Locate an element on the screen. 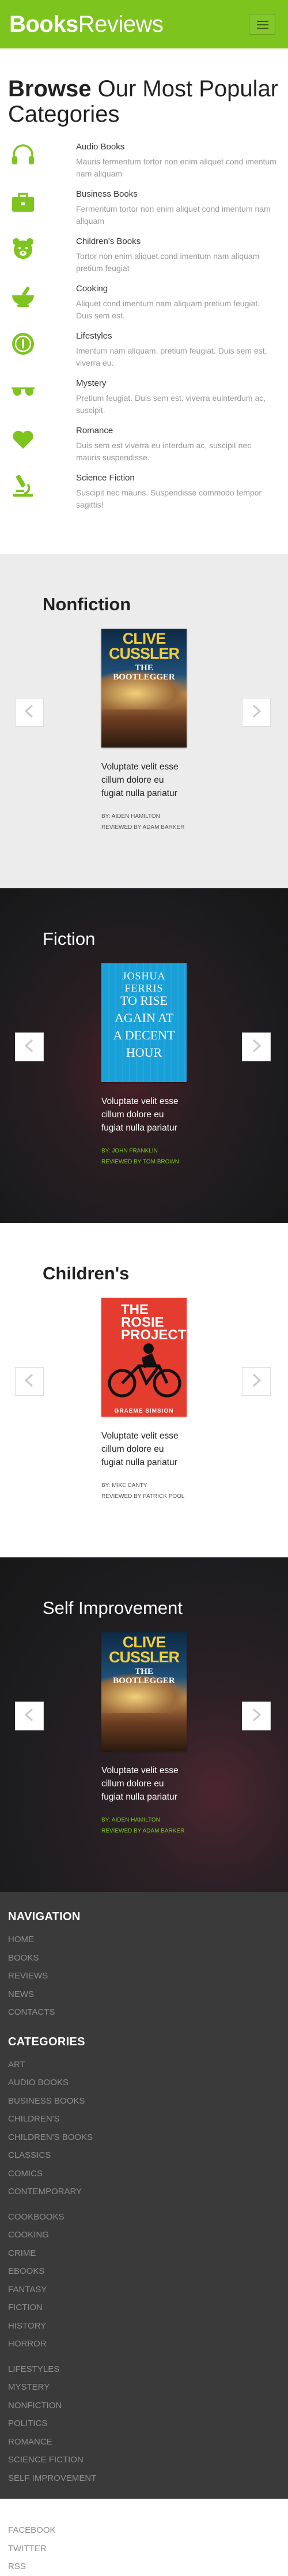 This screenshot has height=2576, width=288. footer-category-link: HORROR is located at coordinates (144, 2344).